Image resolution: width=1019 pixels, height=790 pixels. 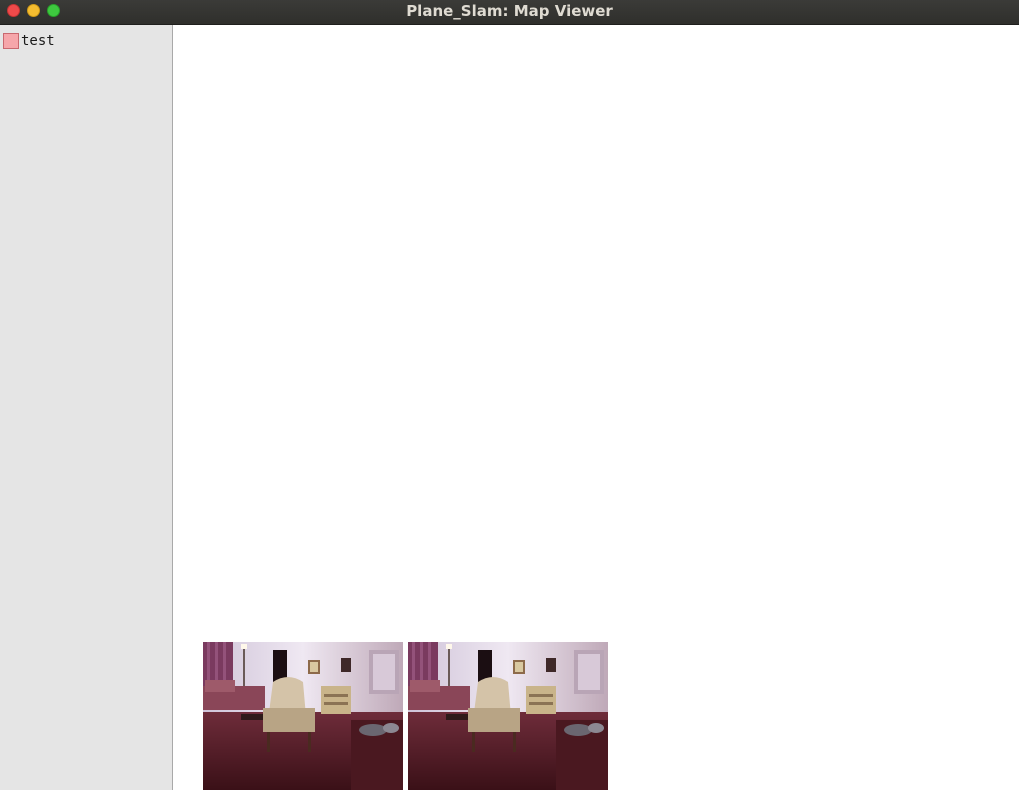 What do you see at coordinates (83, 41) in the screenshot?
I see `layer-item-test: test` at bounding box center [83, 41].